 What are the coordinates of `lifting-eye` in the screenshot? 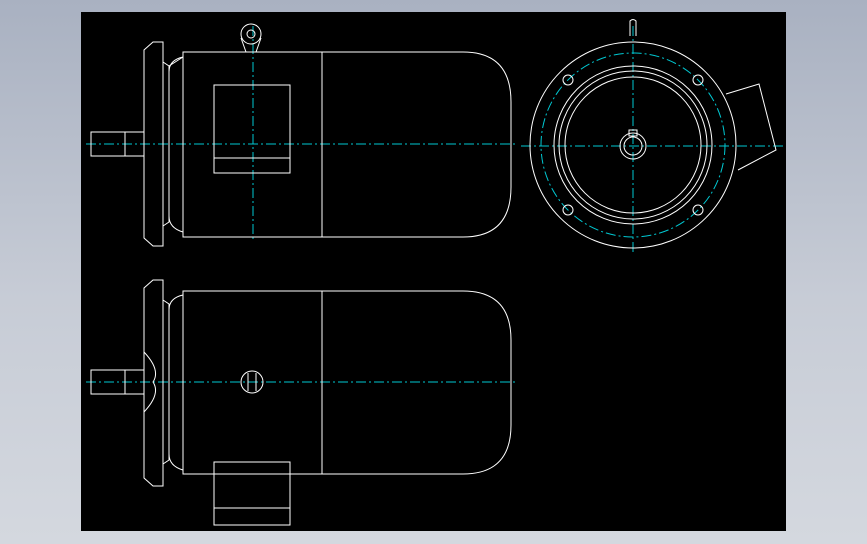 It's located at (251, 38).